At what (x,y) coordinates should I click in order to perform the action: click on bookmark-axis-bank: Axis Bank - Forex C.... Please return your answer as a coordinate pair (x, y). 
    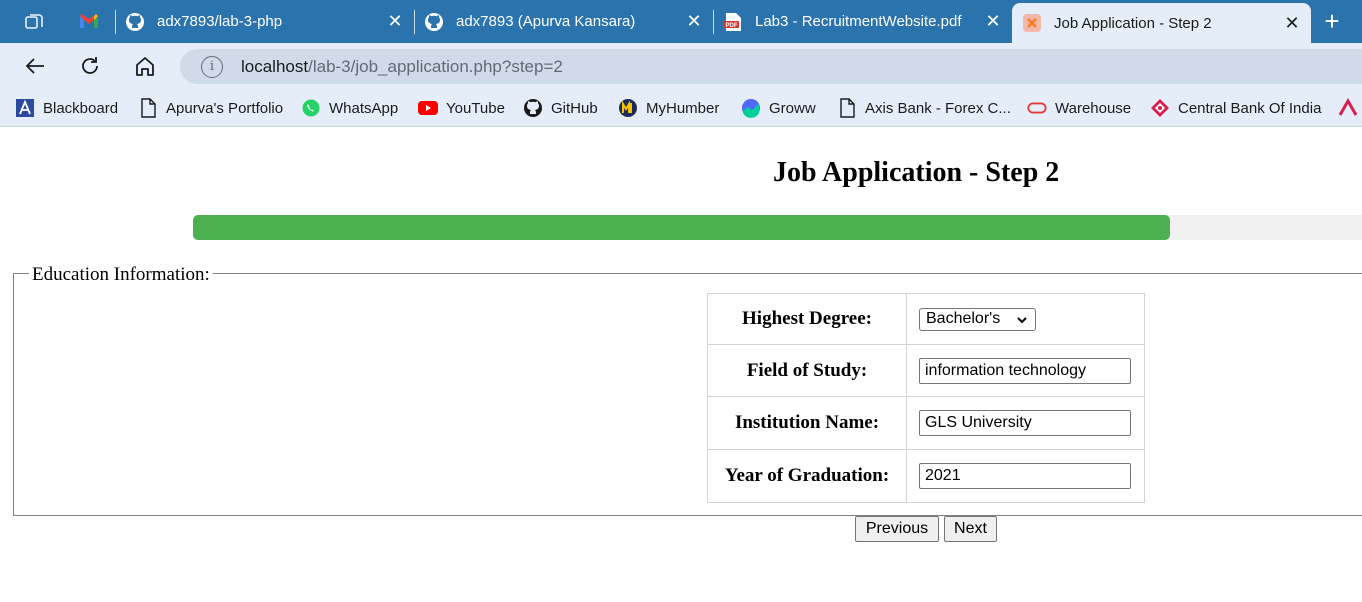
    Looking at the image, I should click on (924, 108).